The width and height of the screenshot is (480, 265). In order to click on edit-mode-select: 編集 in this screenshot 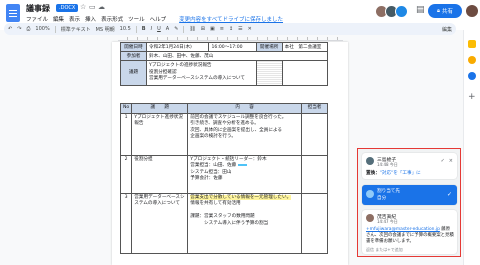, I will do `click(447, 29)`.